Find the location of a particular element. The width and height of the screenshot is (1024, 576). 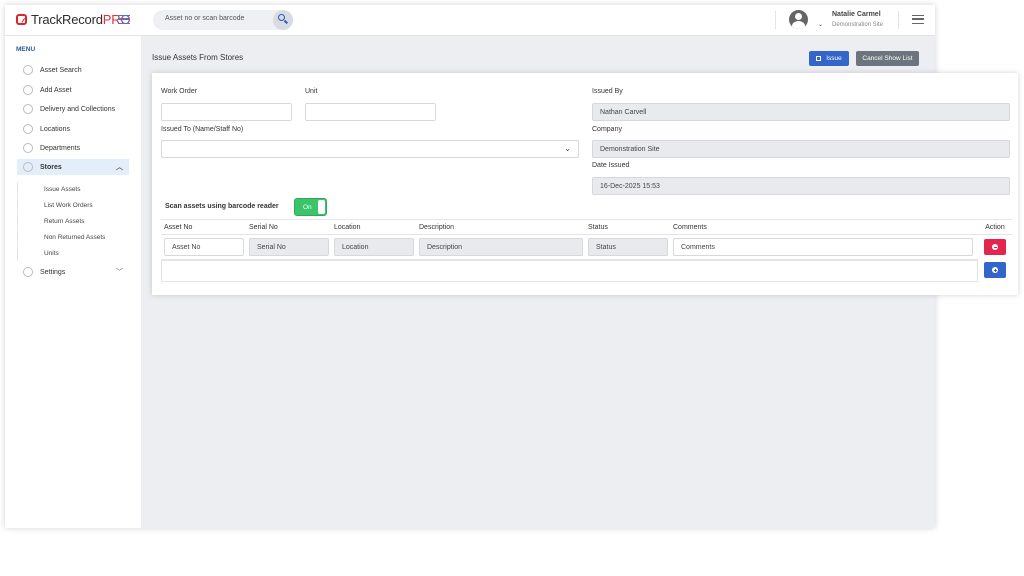

add-icon is located at coordinates (28, 90).